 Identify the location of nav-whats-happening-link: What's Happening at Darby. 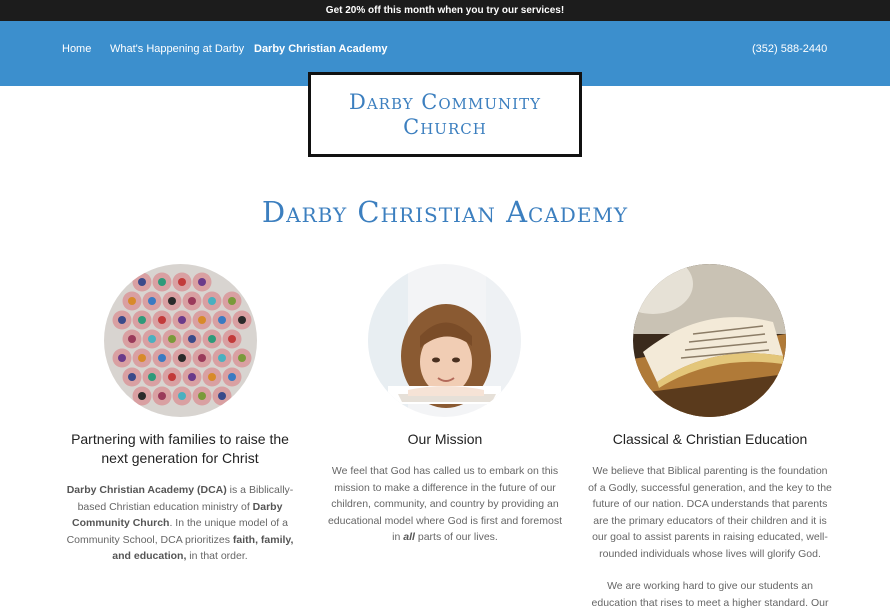
(177, 49).